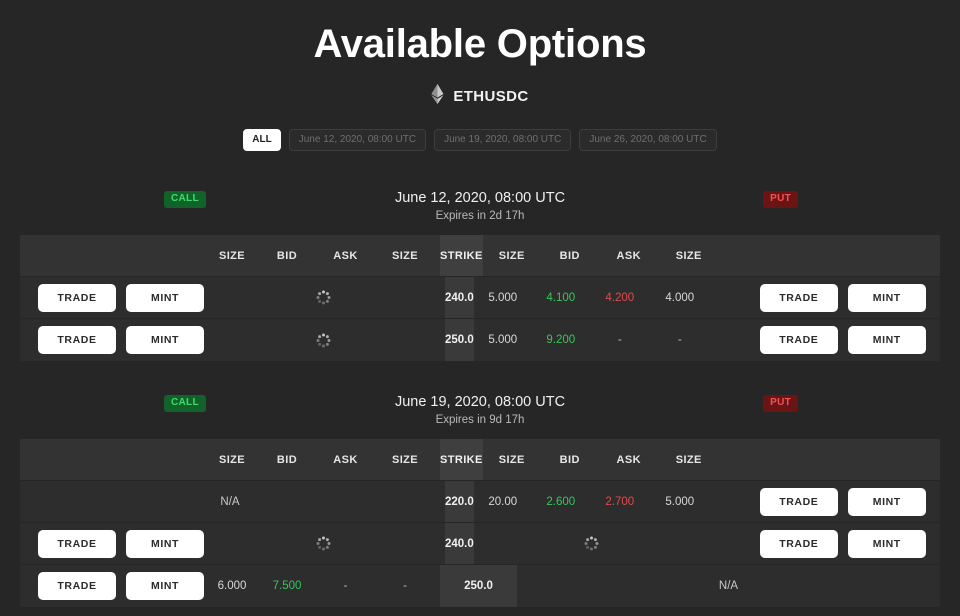 This screenshot has width=960, height=616. Describe the element at coordinates (480, 420) in the screenshot. I see `expiry-countdown: Expires in 9d 17h` at that location.